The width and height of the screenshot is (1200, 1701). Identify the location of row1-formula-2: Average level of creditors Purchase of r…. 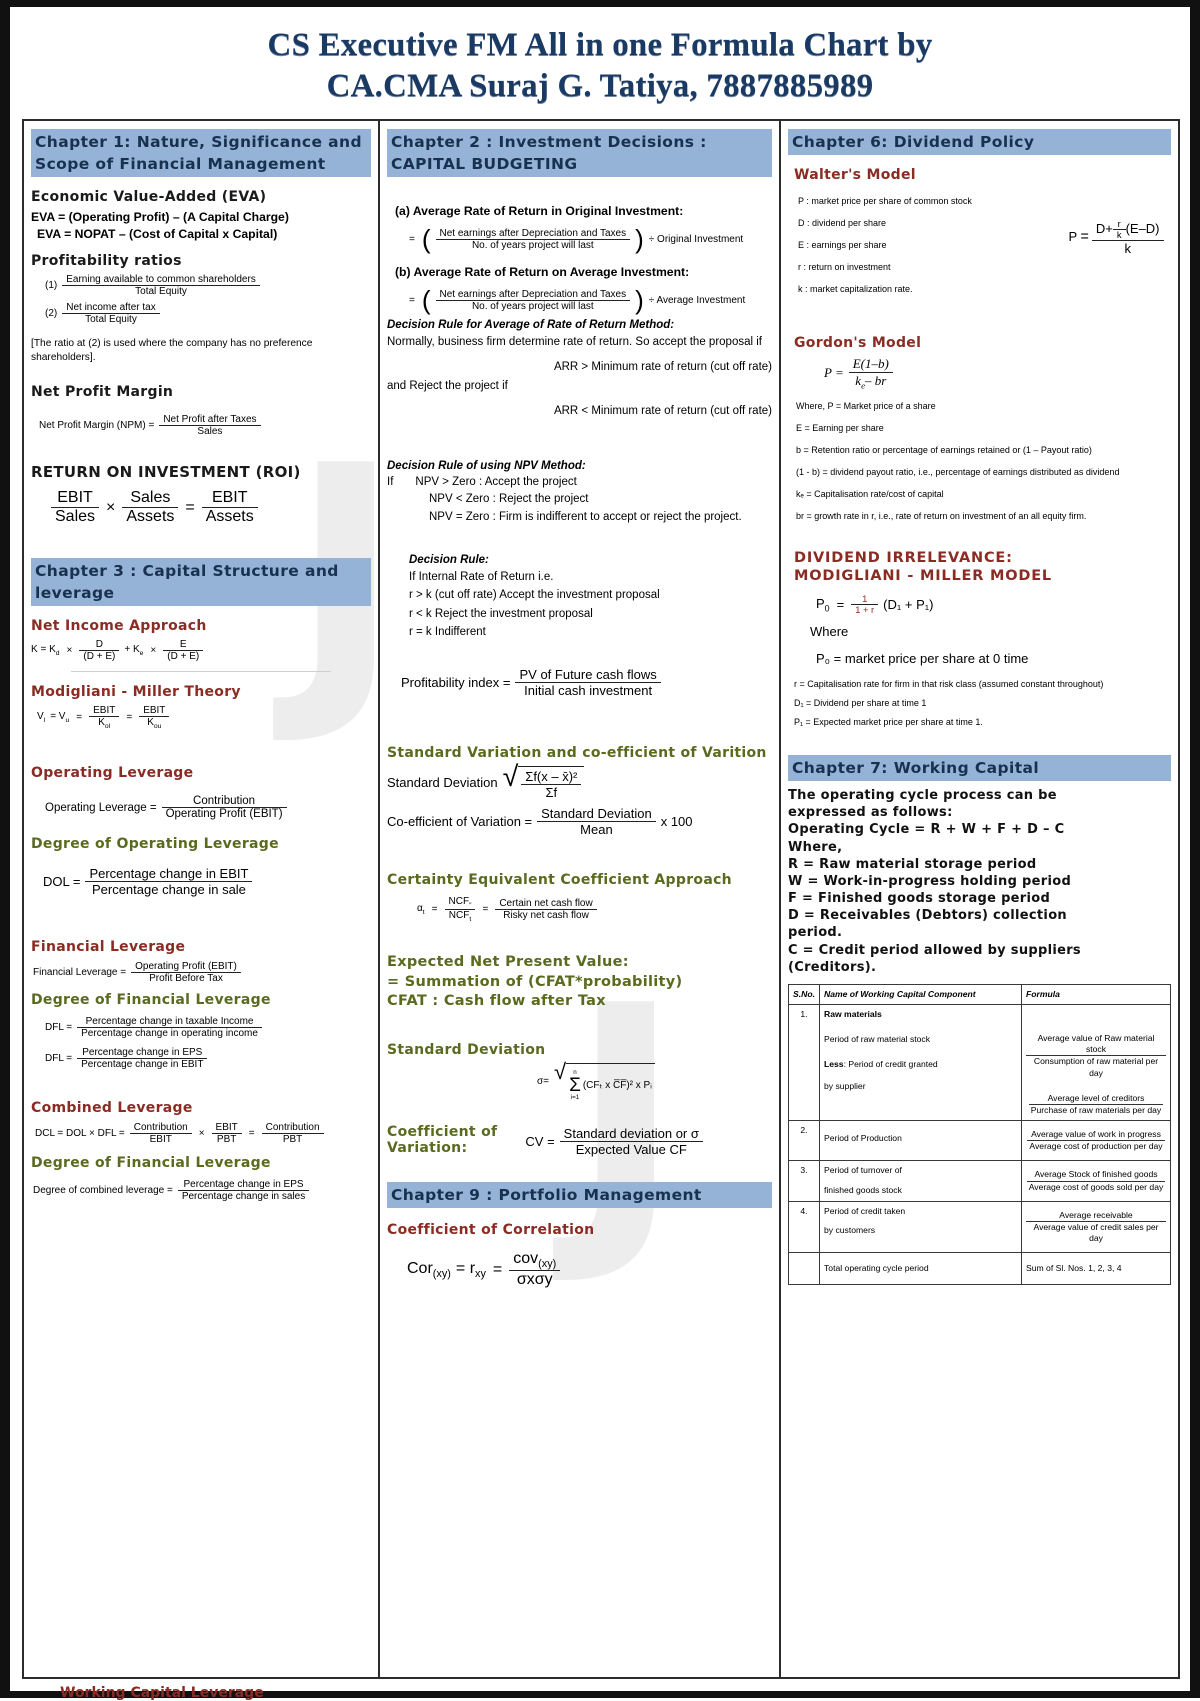
(1096, 1104).